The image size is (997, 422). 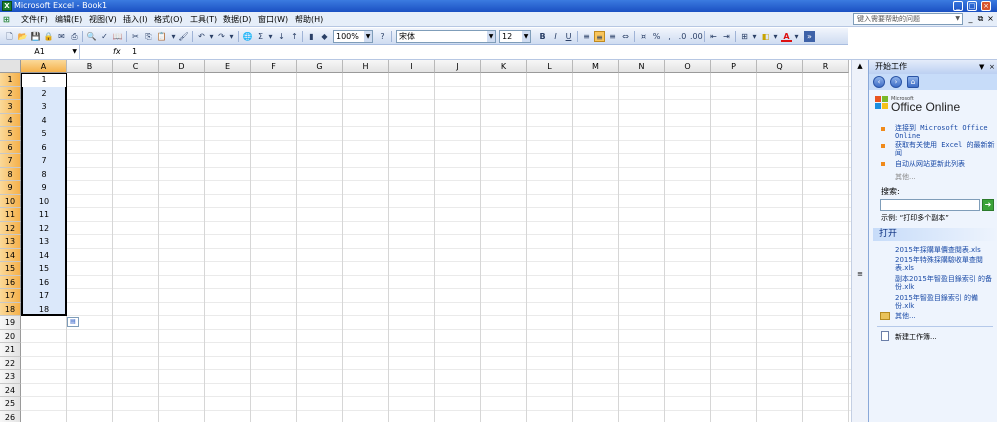 I want to click on align-left-icon: ≡, so click(x=586, y=36).